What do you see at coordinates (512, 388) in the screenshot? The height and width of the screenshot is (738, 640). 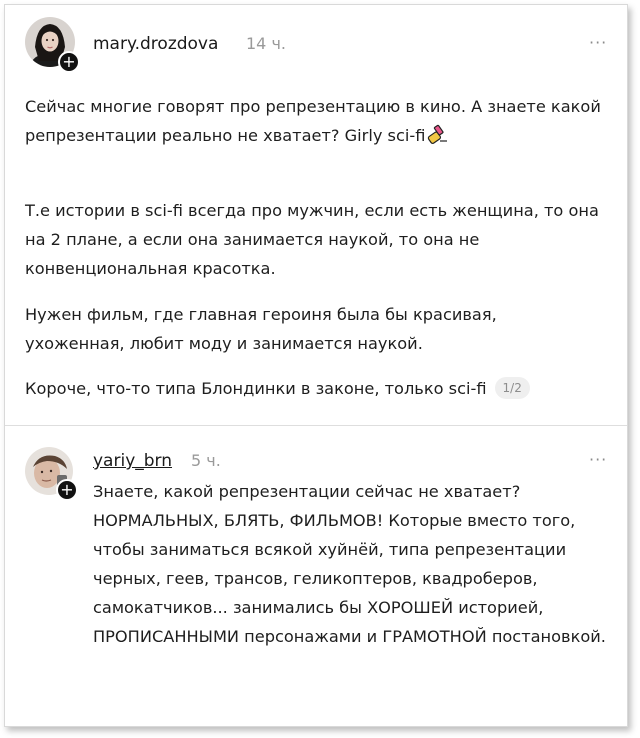 I see `page-indicator: 1/2` at bounding box center [512, 388].